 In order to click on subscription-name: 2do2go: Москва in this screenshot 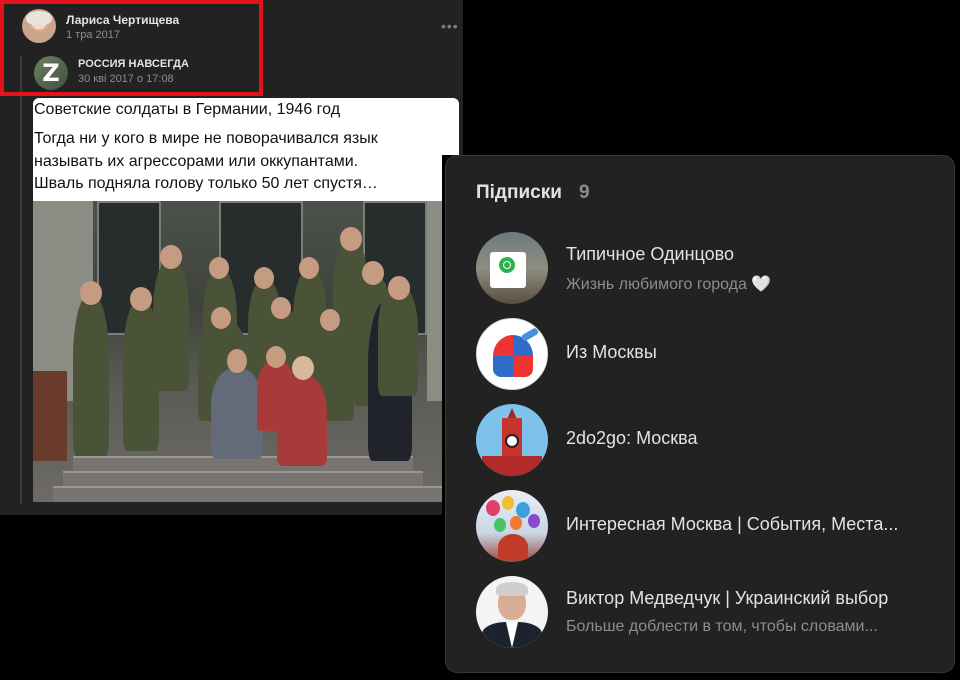, I will do `click(752, 438)`.